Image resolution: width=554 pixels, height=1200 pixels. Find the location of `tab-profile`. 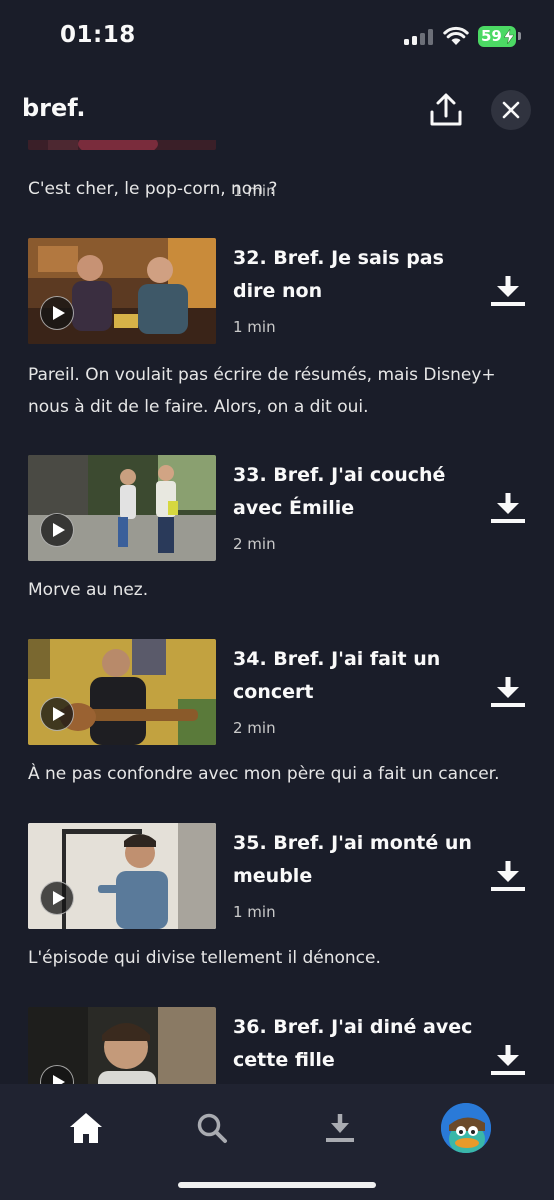

tab-profile is located at coordinates (466, 1128).